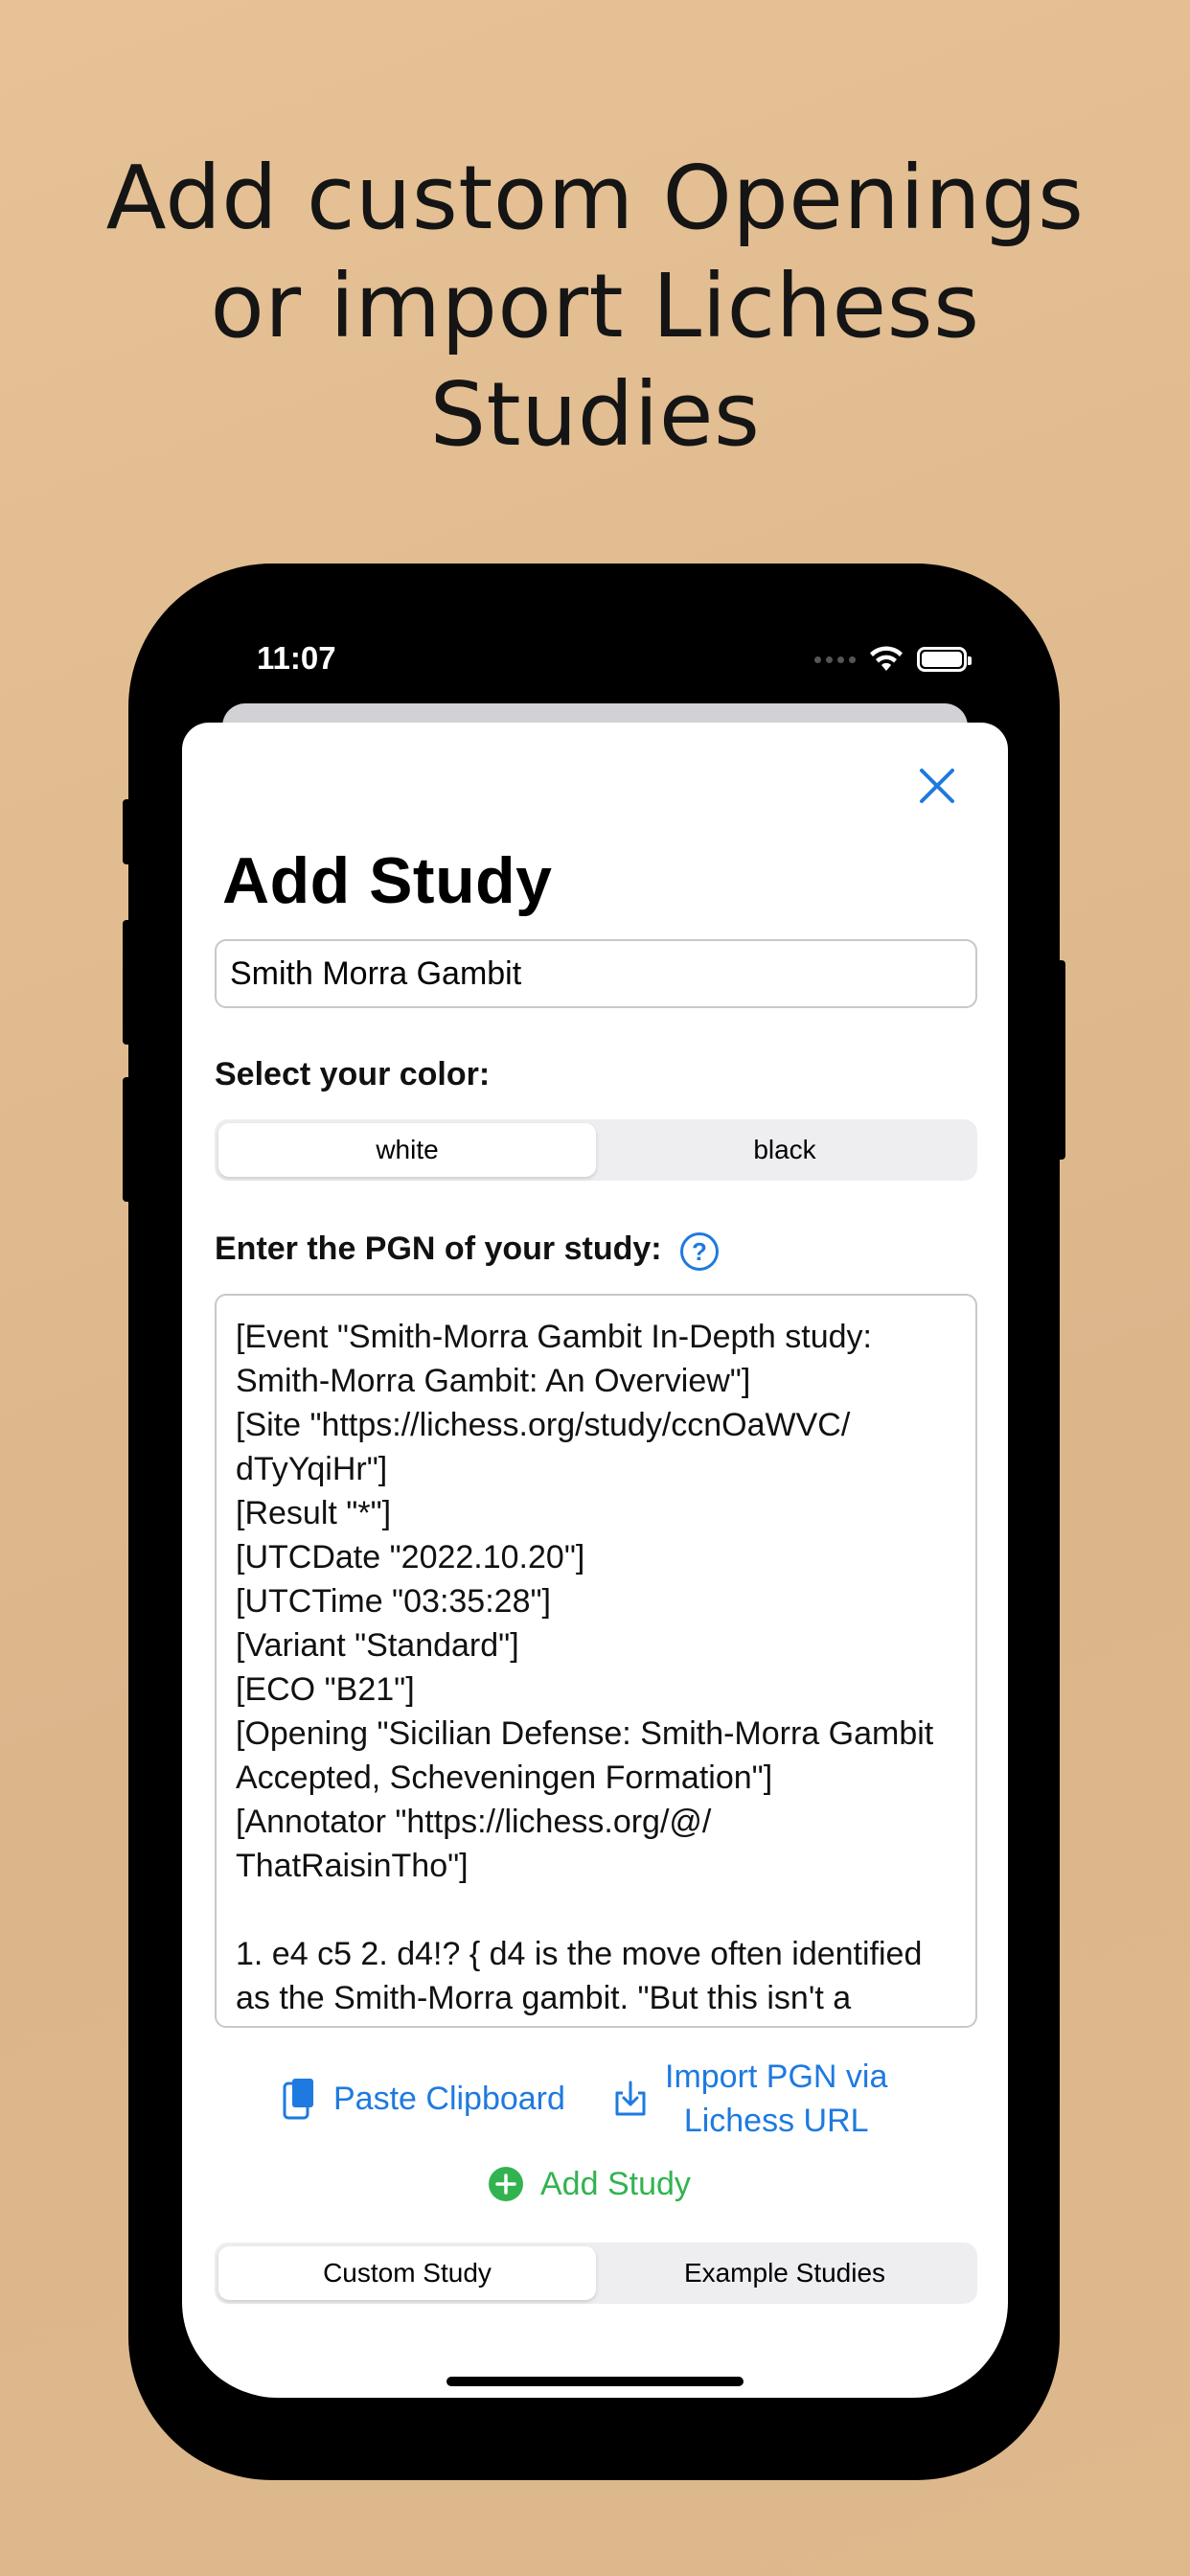  Describe the element at coordinates (595, 198) in the screenshot. I see `headline-line-1: Add custom Openings` at that location.